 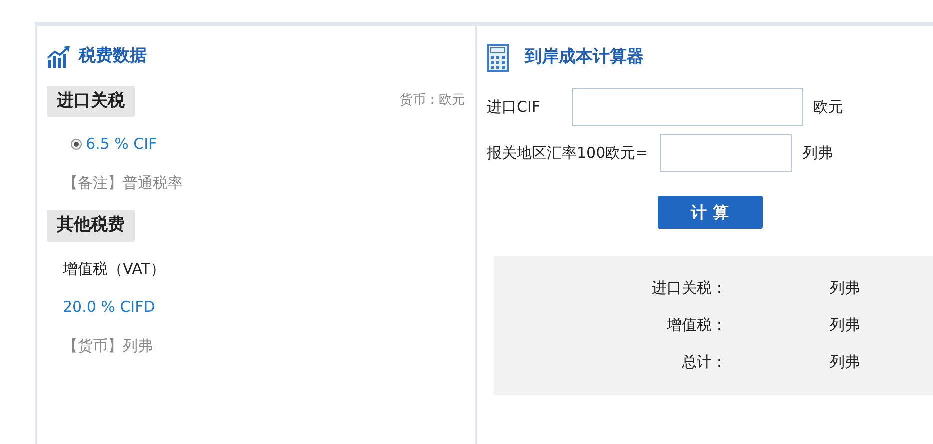 I want to click on field-label: 进口CIF, so click(x=514, y=107).